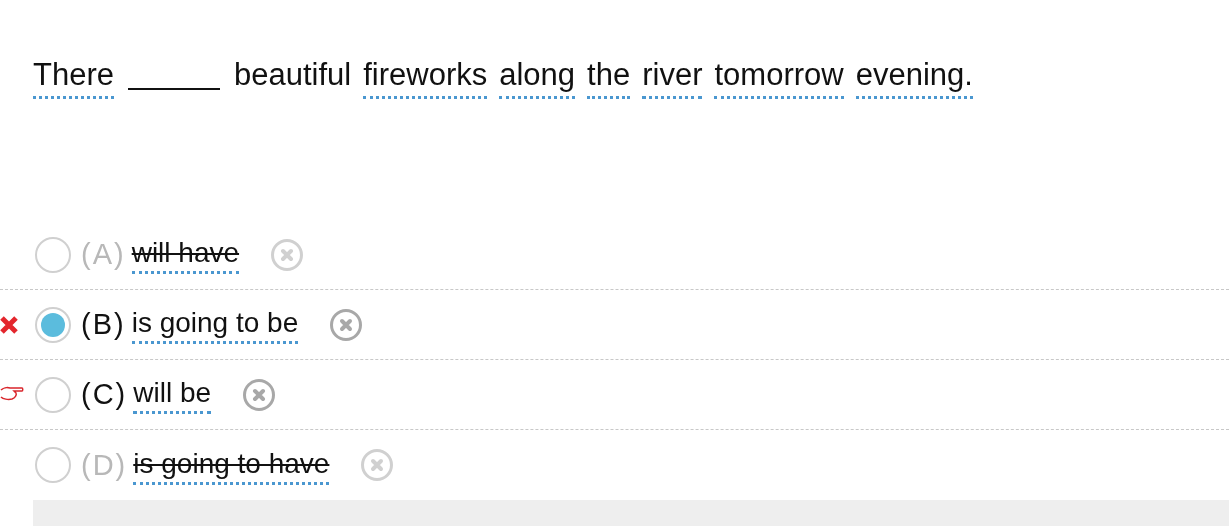 Image resolution: width=1229 pixels, height=526 pixels. I want to click on option-letter: (A), so click(103, 254).